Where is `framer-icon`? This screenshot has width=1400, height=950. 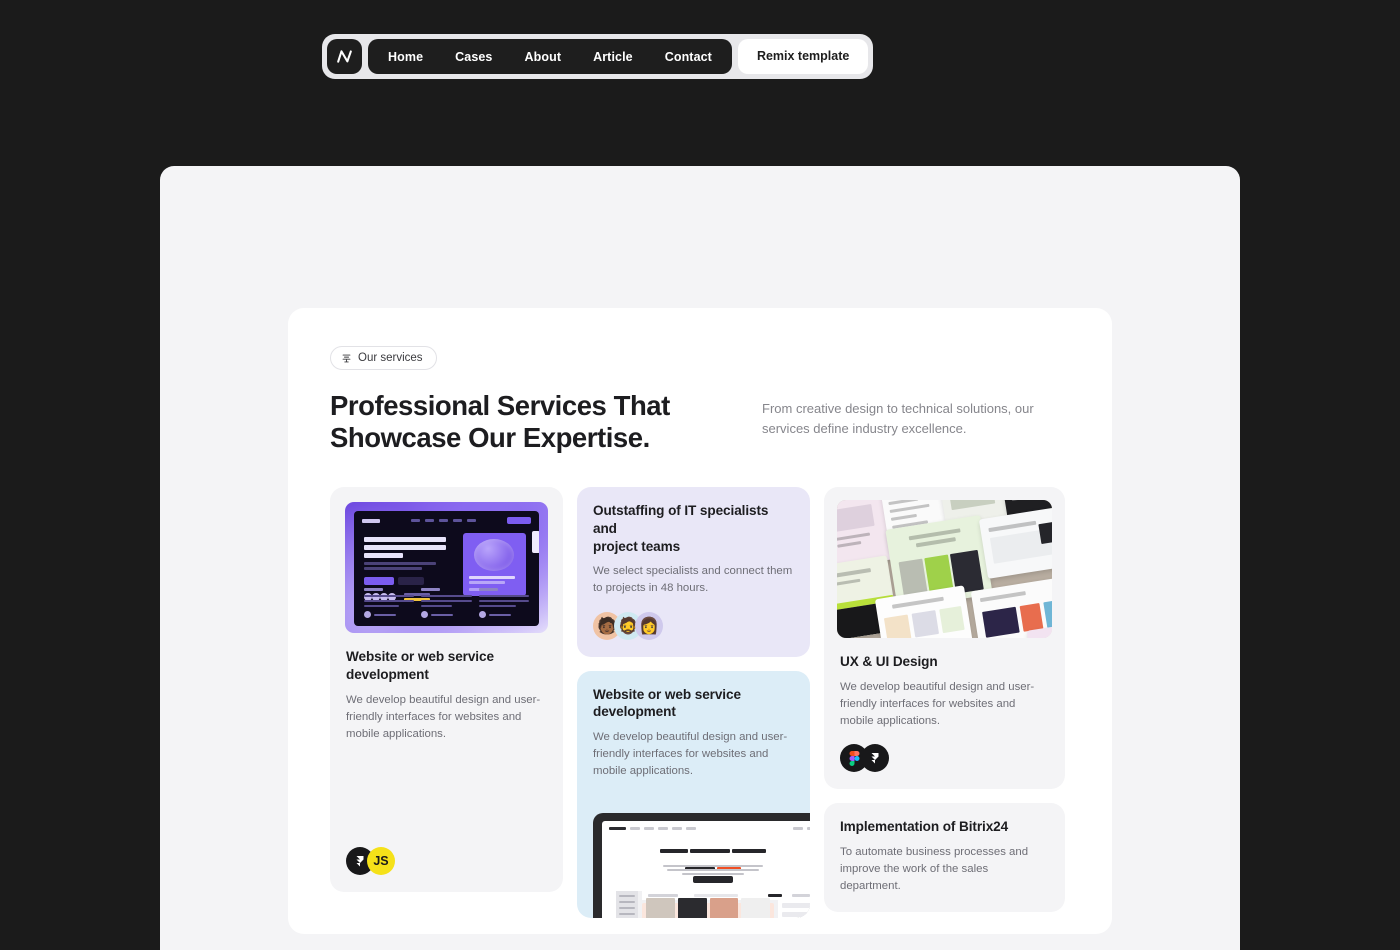 framer-icon is located at coordinates (875, 758).